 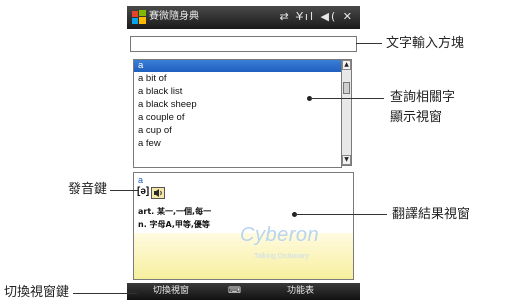 What do you see at coordinates (37, 292) in the screenshot?
I see `callout-switch-window: 切換視窗鍵` at bounding box center [37, 292].